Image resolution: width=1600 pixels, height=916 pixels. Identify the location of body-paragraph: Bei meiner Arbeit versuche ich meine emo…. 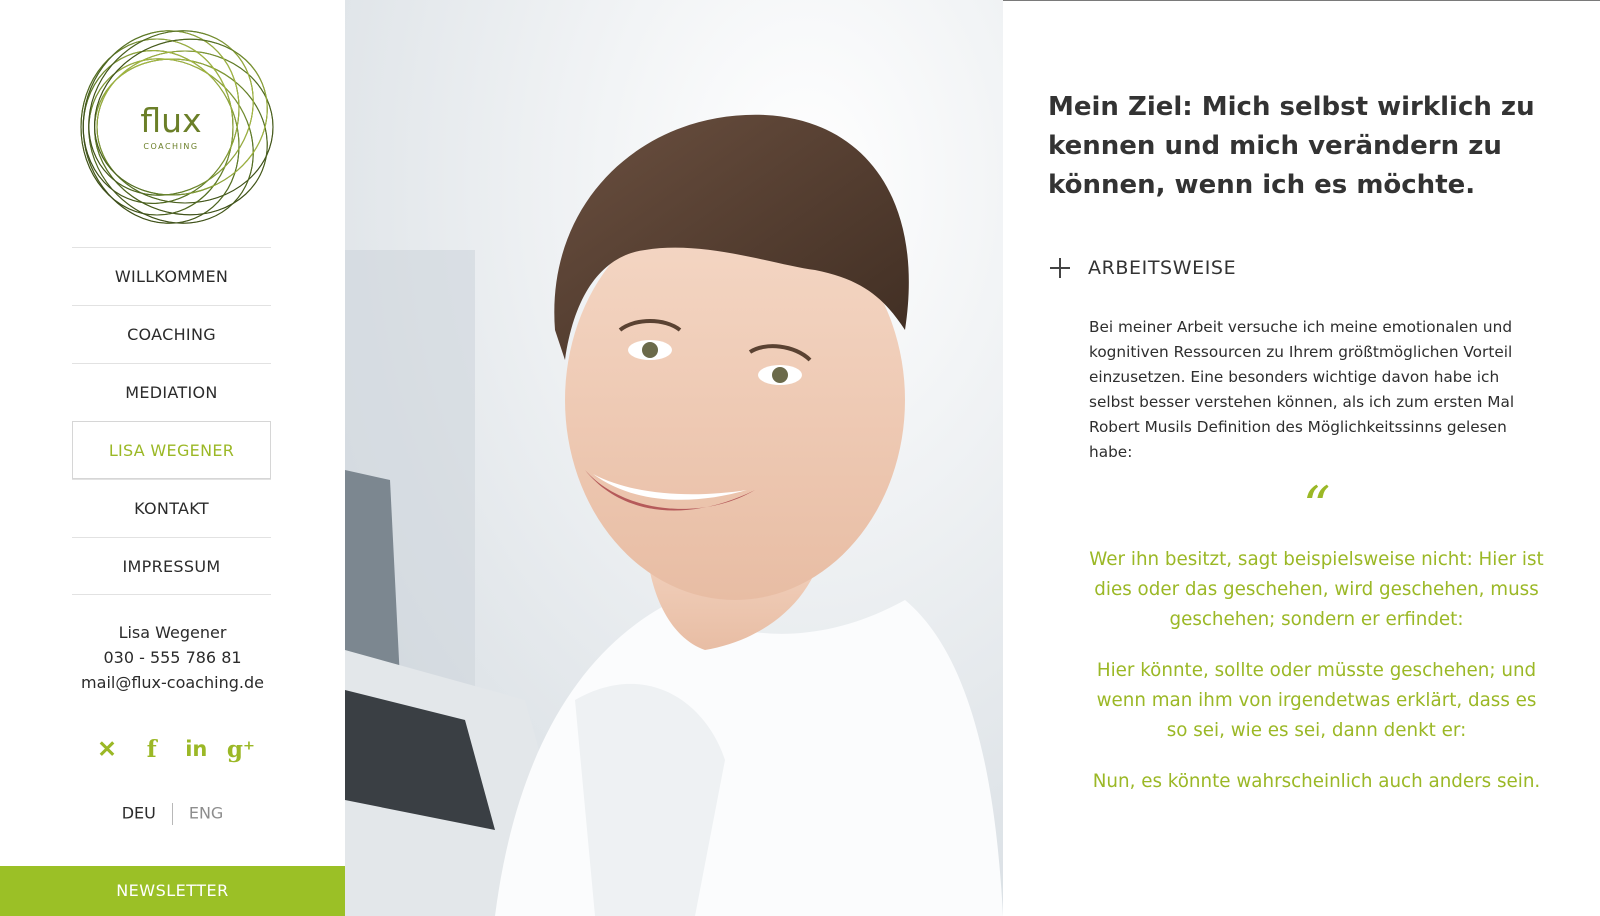
(1302, 389).